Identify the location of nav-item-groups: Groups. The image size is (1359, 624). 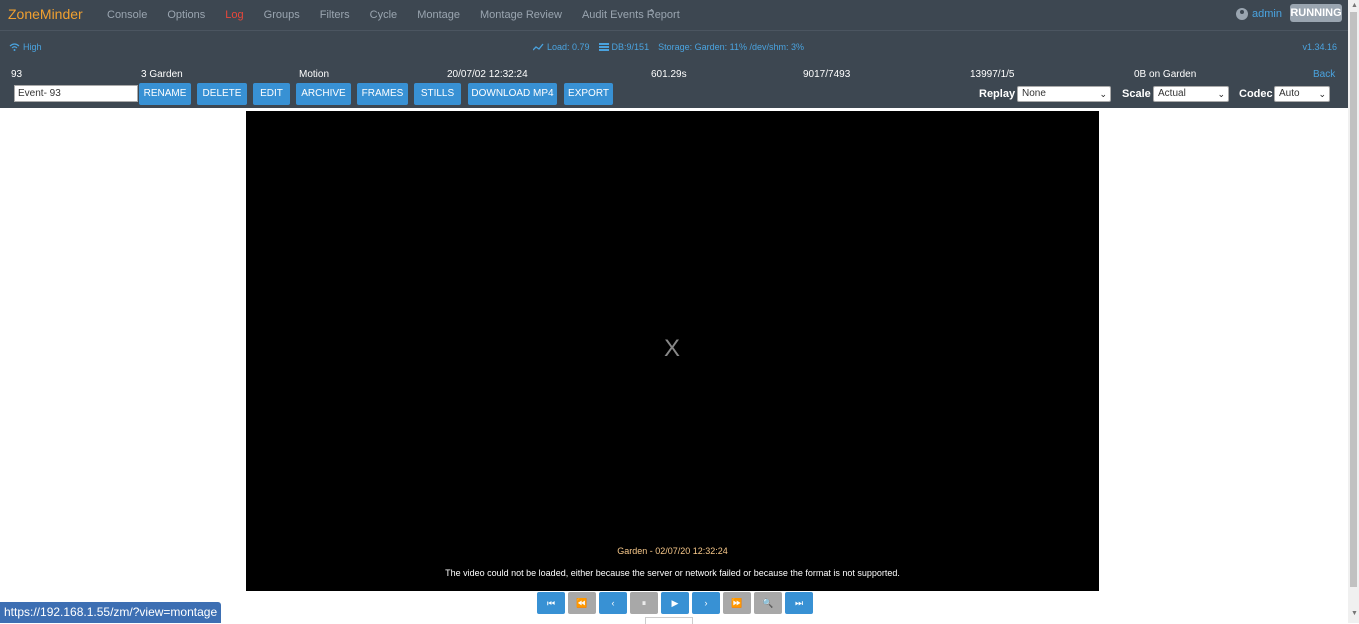
(282, 15).